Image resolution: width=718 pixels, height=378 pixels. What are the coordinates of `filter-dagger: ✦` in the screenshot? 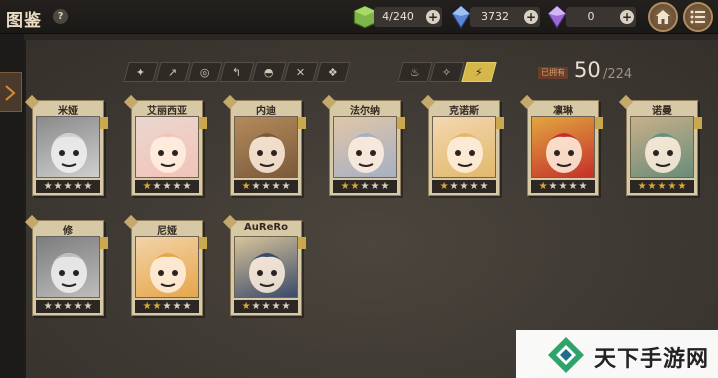 It's located at (141, 72).